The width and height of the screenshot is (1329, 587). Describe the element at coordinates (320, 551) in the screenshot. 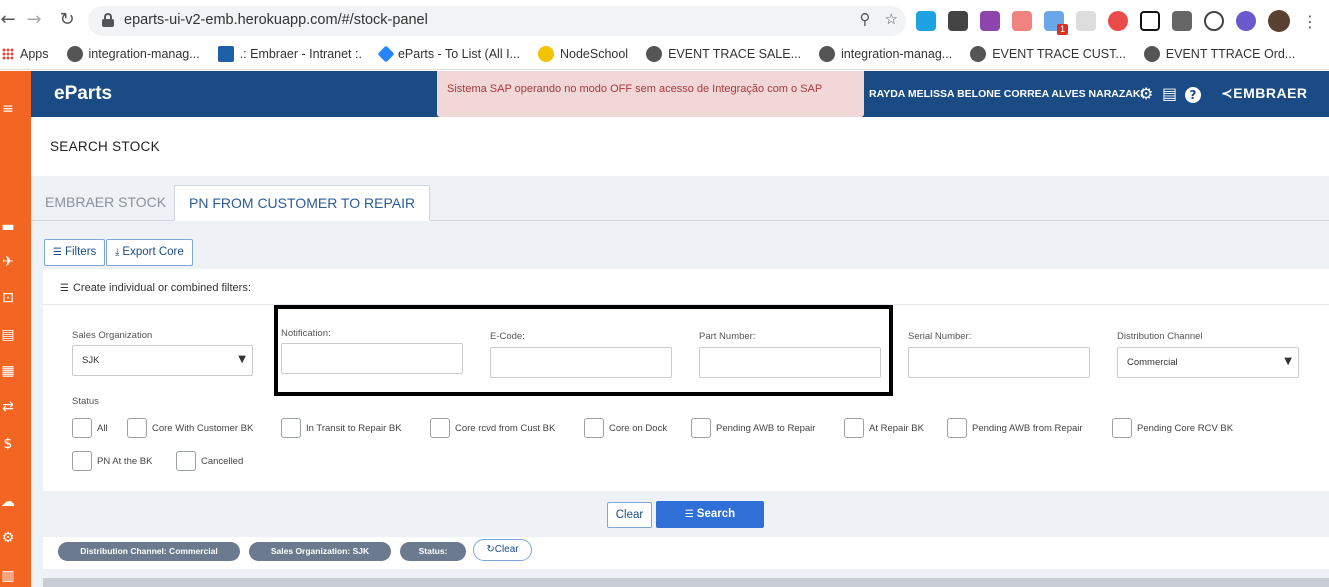

I see `chip-sales-organization: Sales Organization: SJK` at that location.